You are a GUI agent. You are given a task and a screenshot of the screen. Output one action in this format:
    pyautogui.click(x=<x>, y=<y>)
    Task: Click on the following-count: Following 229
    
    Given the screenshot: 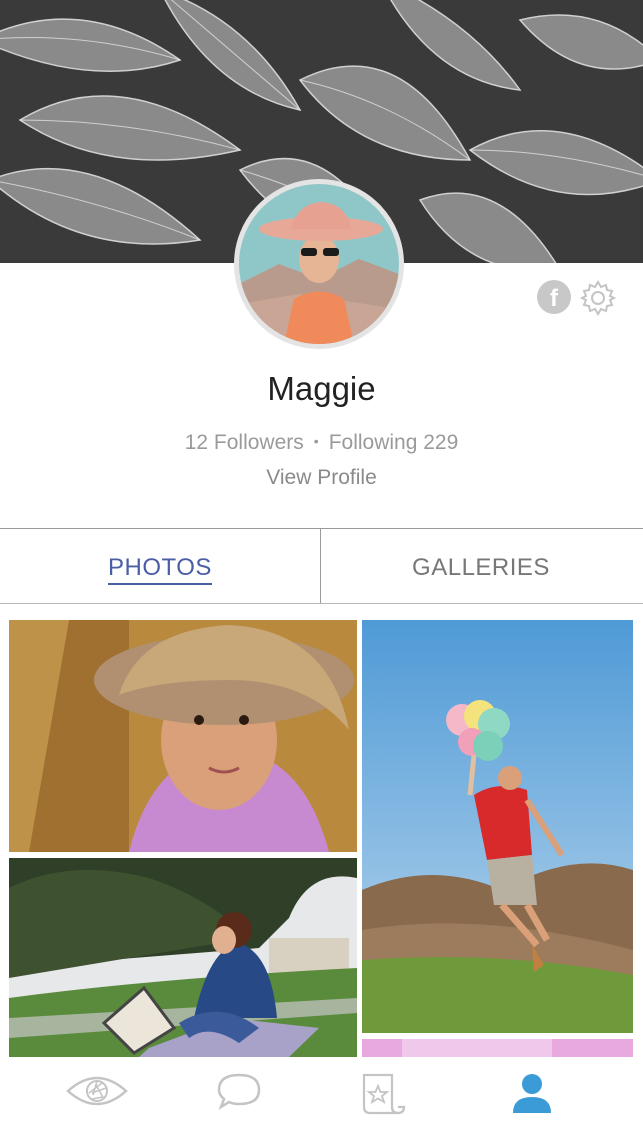 What is the action you would take?
    pyautogui.click(x=394, y=442)
    